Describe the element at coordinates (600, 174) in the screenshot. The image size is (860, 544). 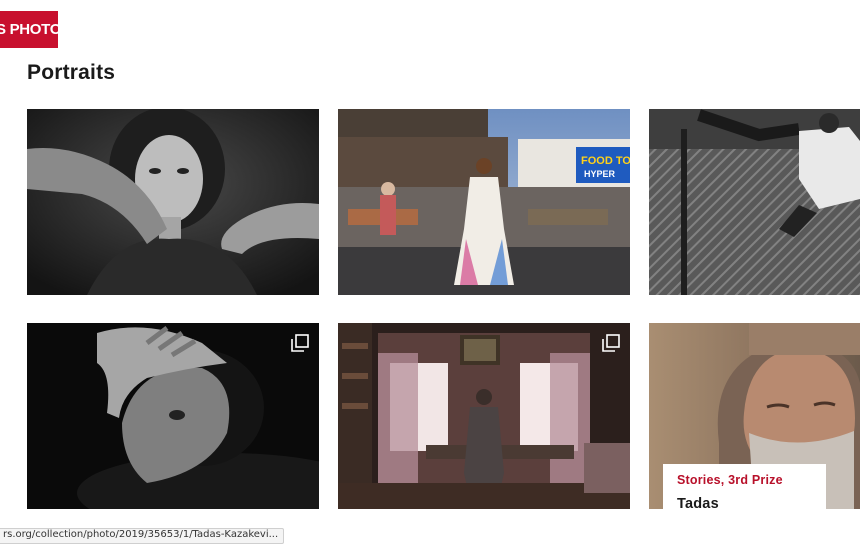
I see `sign-hyper: HYPER` at that location.